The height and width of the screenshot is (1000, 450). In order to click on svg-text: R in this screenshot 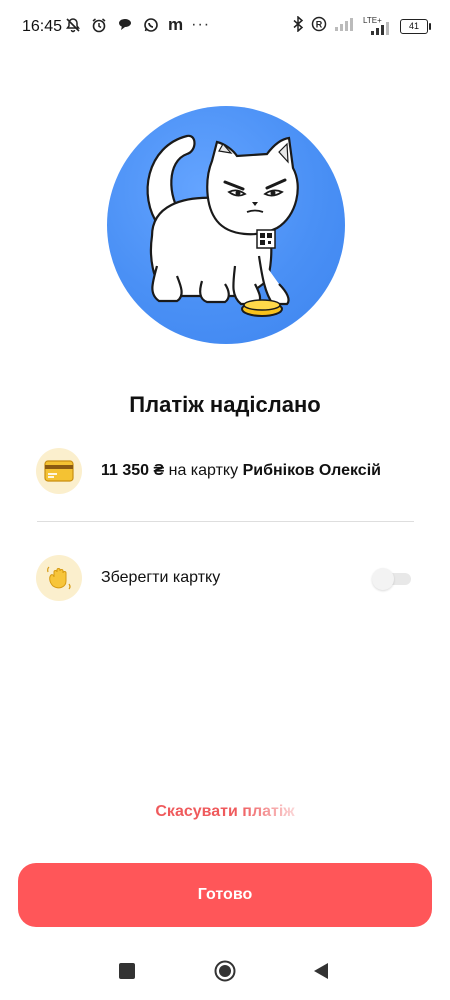, I will do `click(319, 25)`.